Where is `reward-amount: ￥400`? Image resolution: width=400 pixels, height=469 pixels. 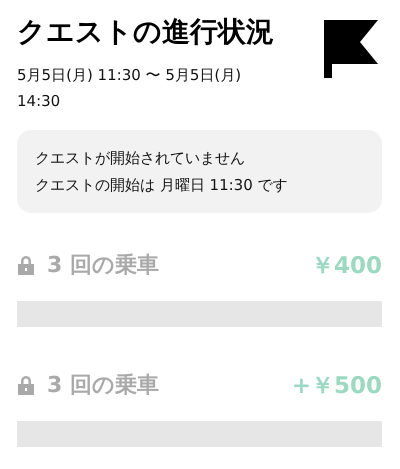
reward-amount: ￥400 is located at coordinates (346, 266).